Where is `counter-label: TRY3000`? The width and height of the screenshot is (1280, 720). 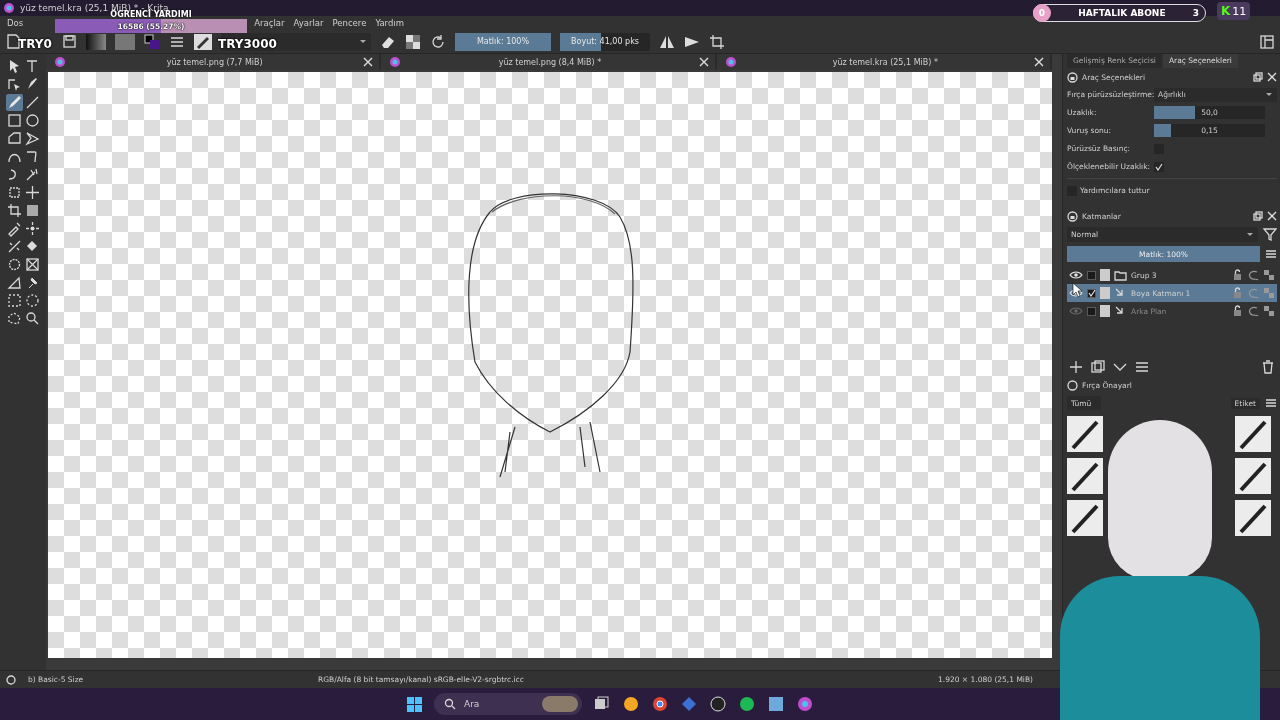 counter-label: TRY3000 is located at coordinates (247, 44).